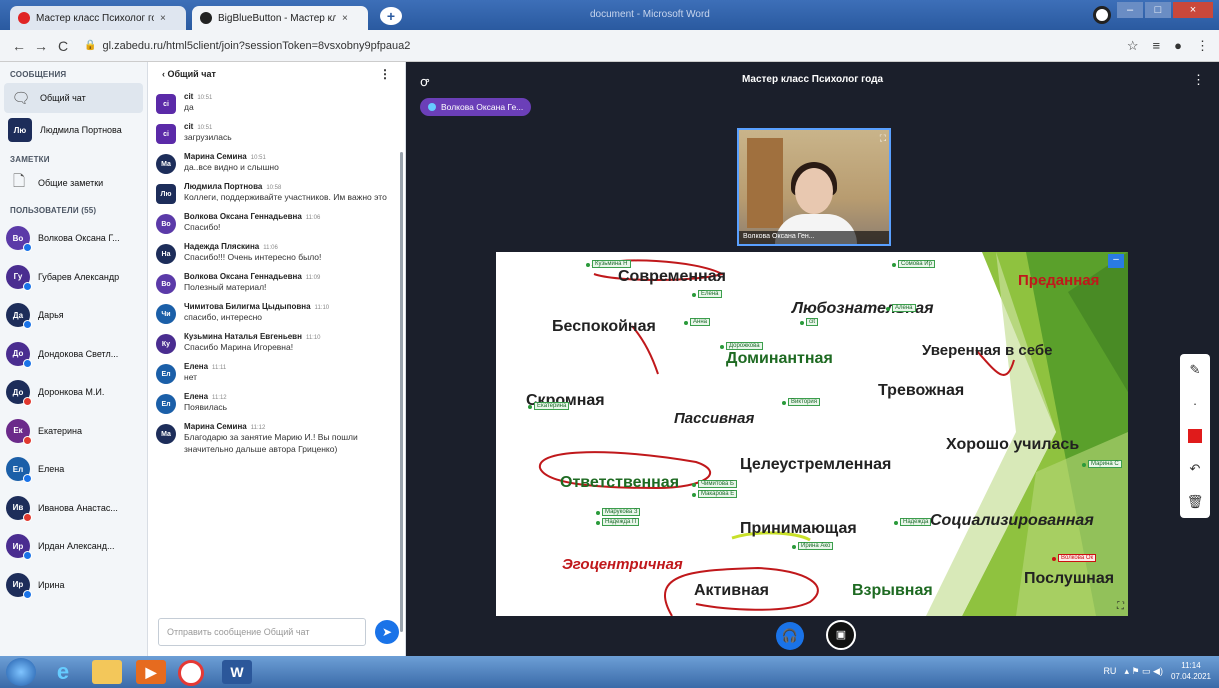  Describe the element at coordinates (223, 186) in the screenshot. I see `message-author: Людмила Портнова` at that location.